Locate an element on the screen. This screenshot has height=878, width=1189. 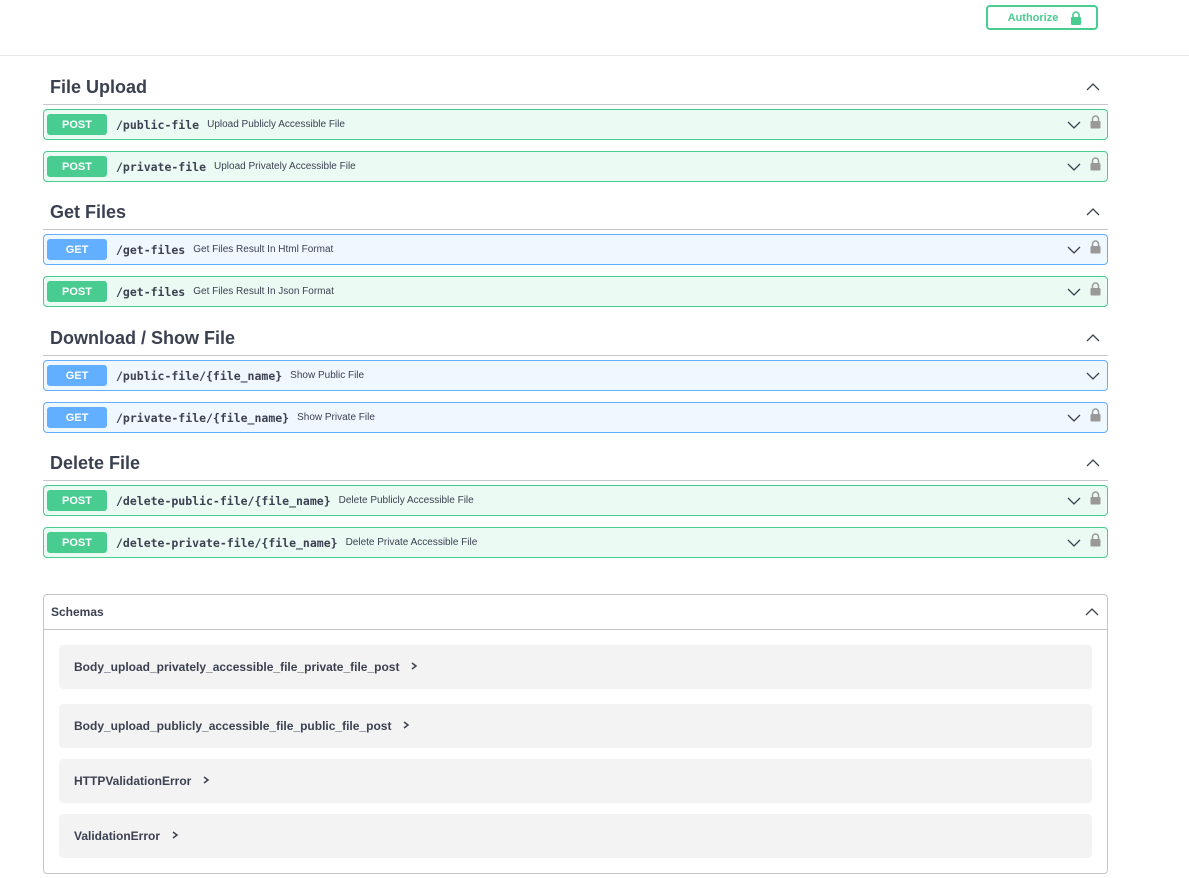
operation-summary: Get Files Result In Json Format is located at coordinates (263, 291).